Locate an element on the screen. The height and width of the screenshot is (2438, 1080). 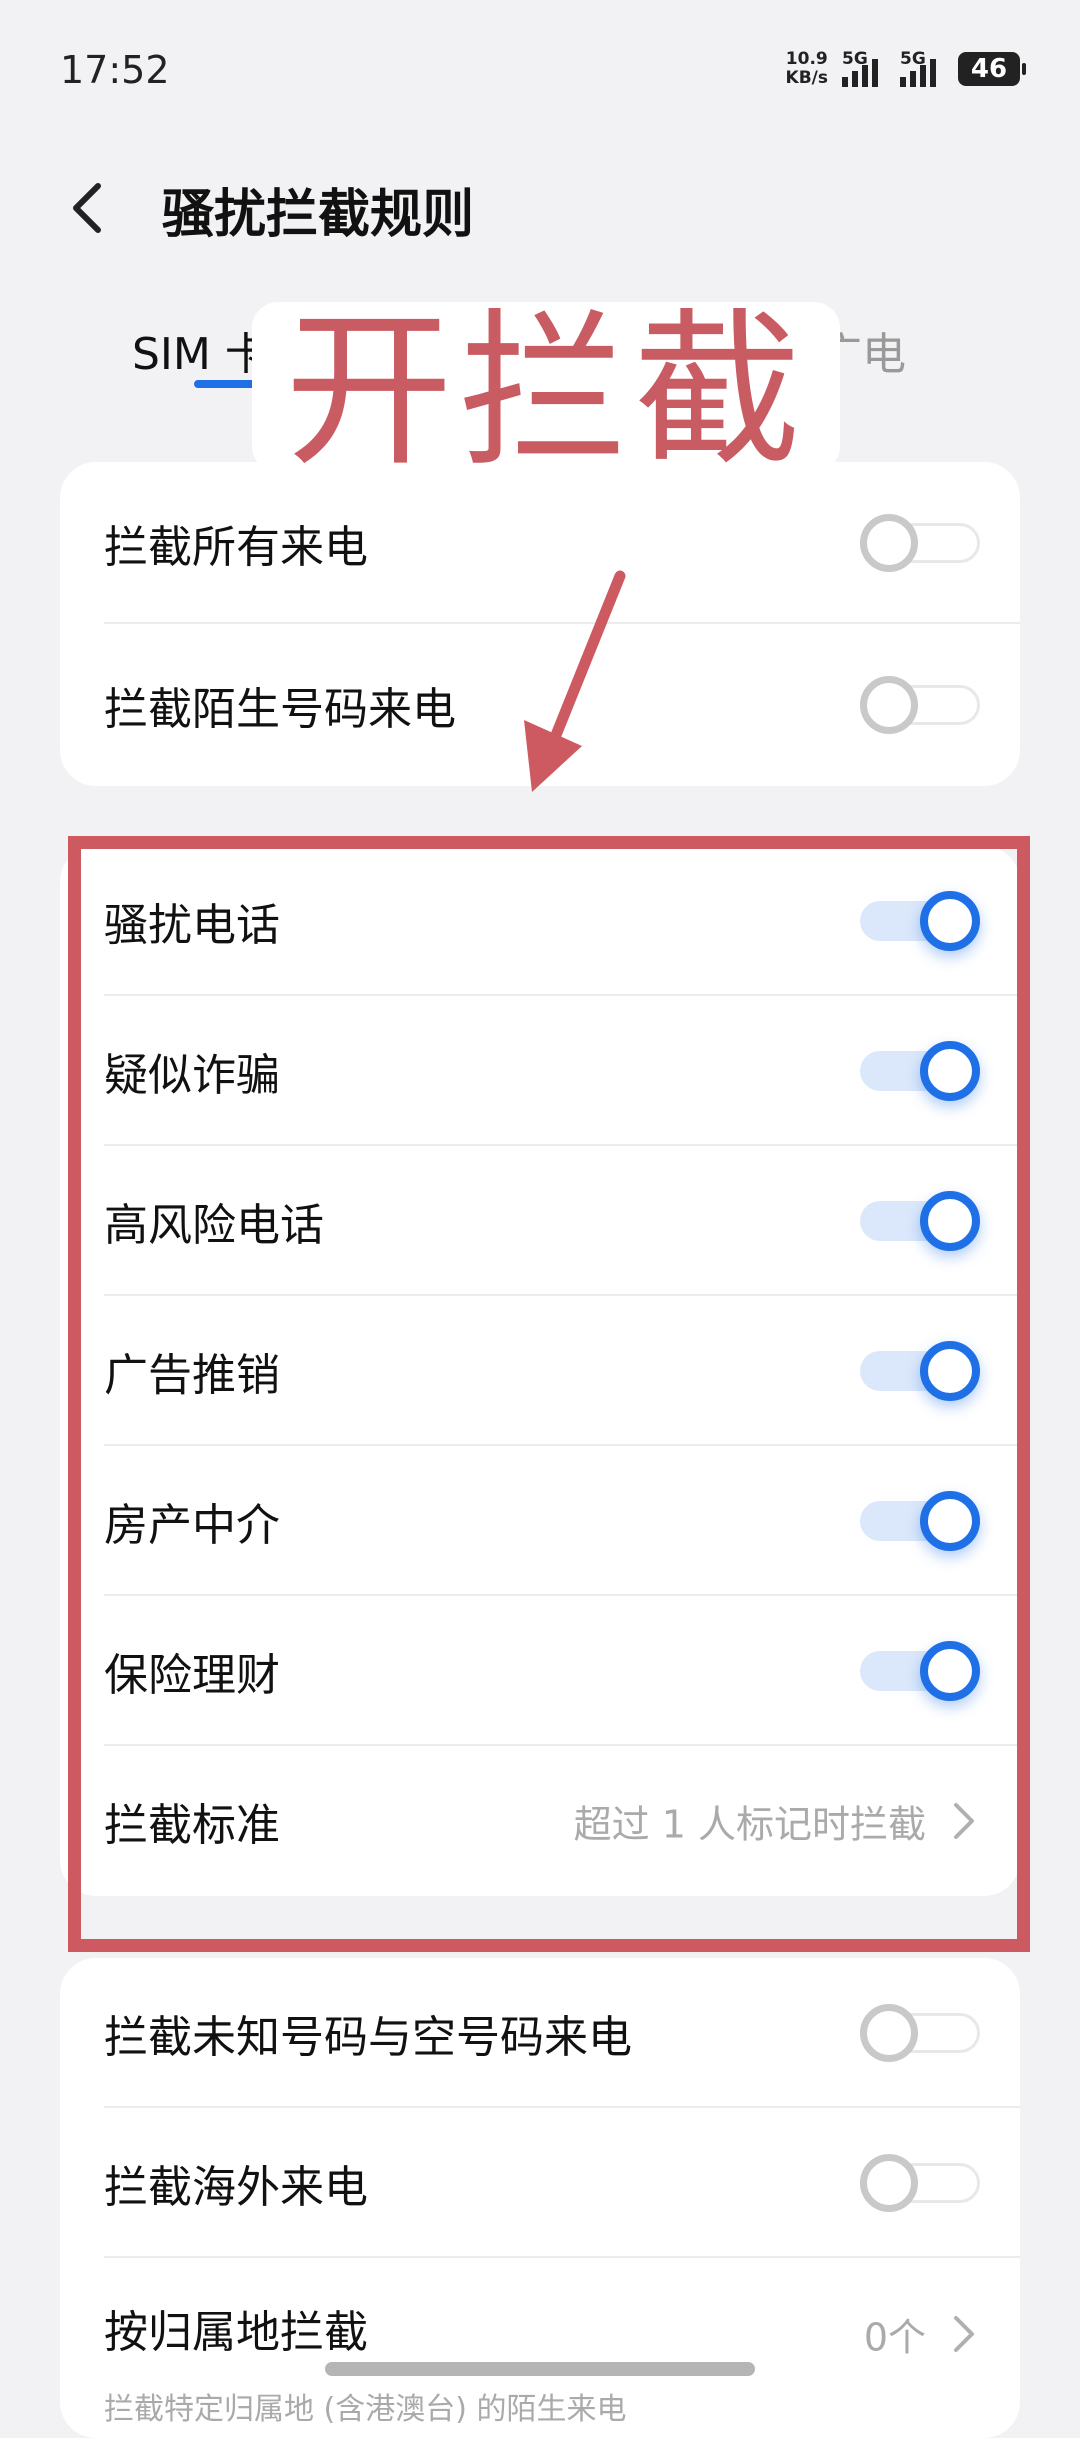
sim2-network-label: 5G is located at coordinates (913, 59).